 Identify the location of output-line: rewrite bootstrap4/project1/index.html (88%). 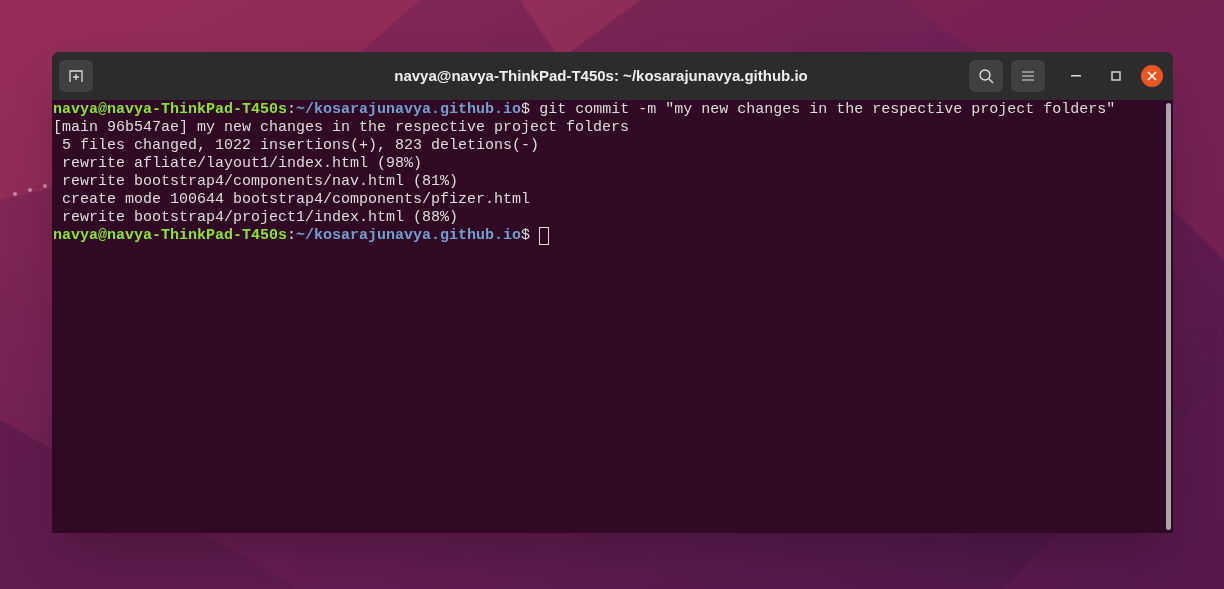
(260, 218).